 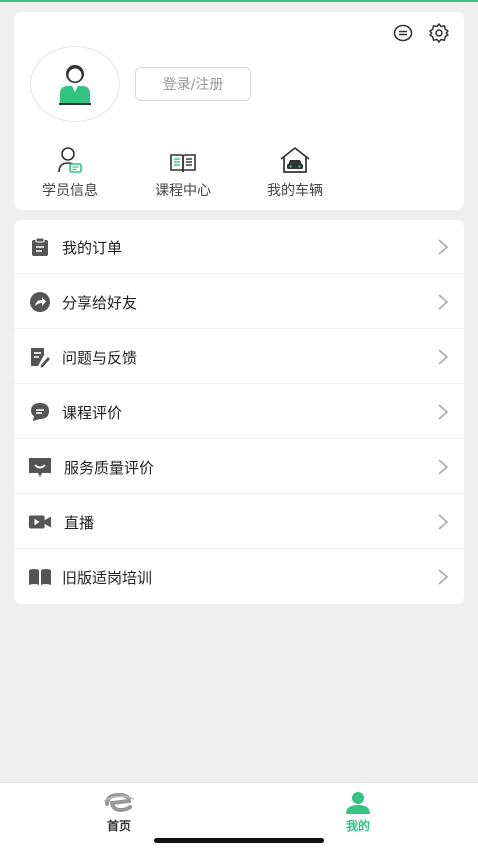 What do you see at coordinates (70, 191) in the screenshot?
I see `quick-link-label: 学员信息` at bounding box center [70, 191].